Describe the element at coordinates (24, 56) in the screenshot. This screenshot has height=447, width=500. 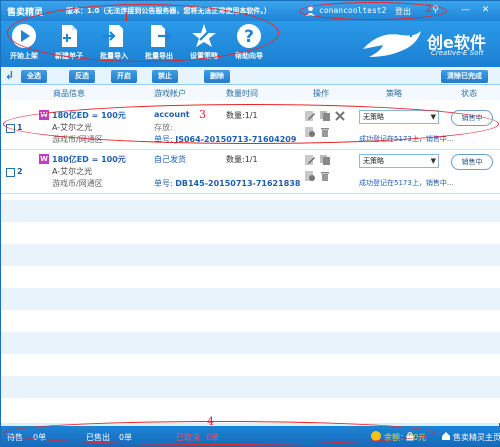
I see `tool-label: 开始上架` at that location.